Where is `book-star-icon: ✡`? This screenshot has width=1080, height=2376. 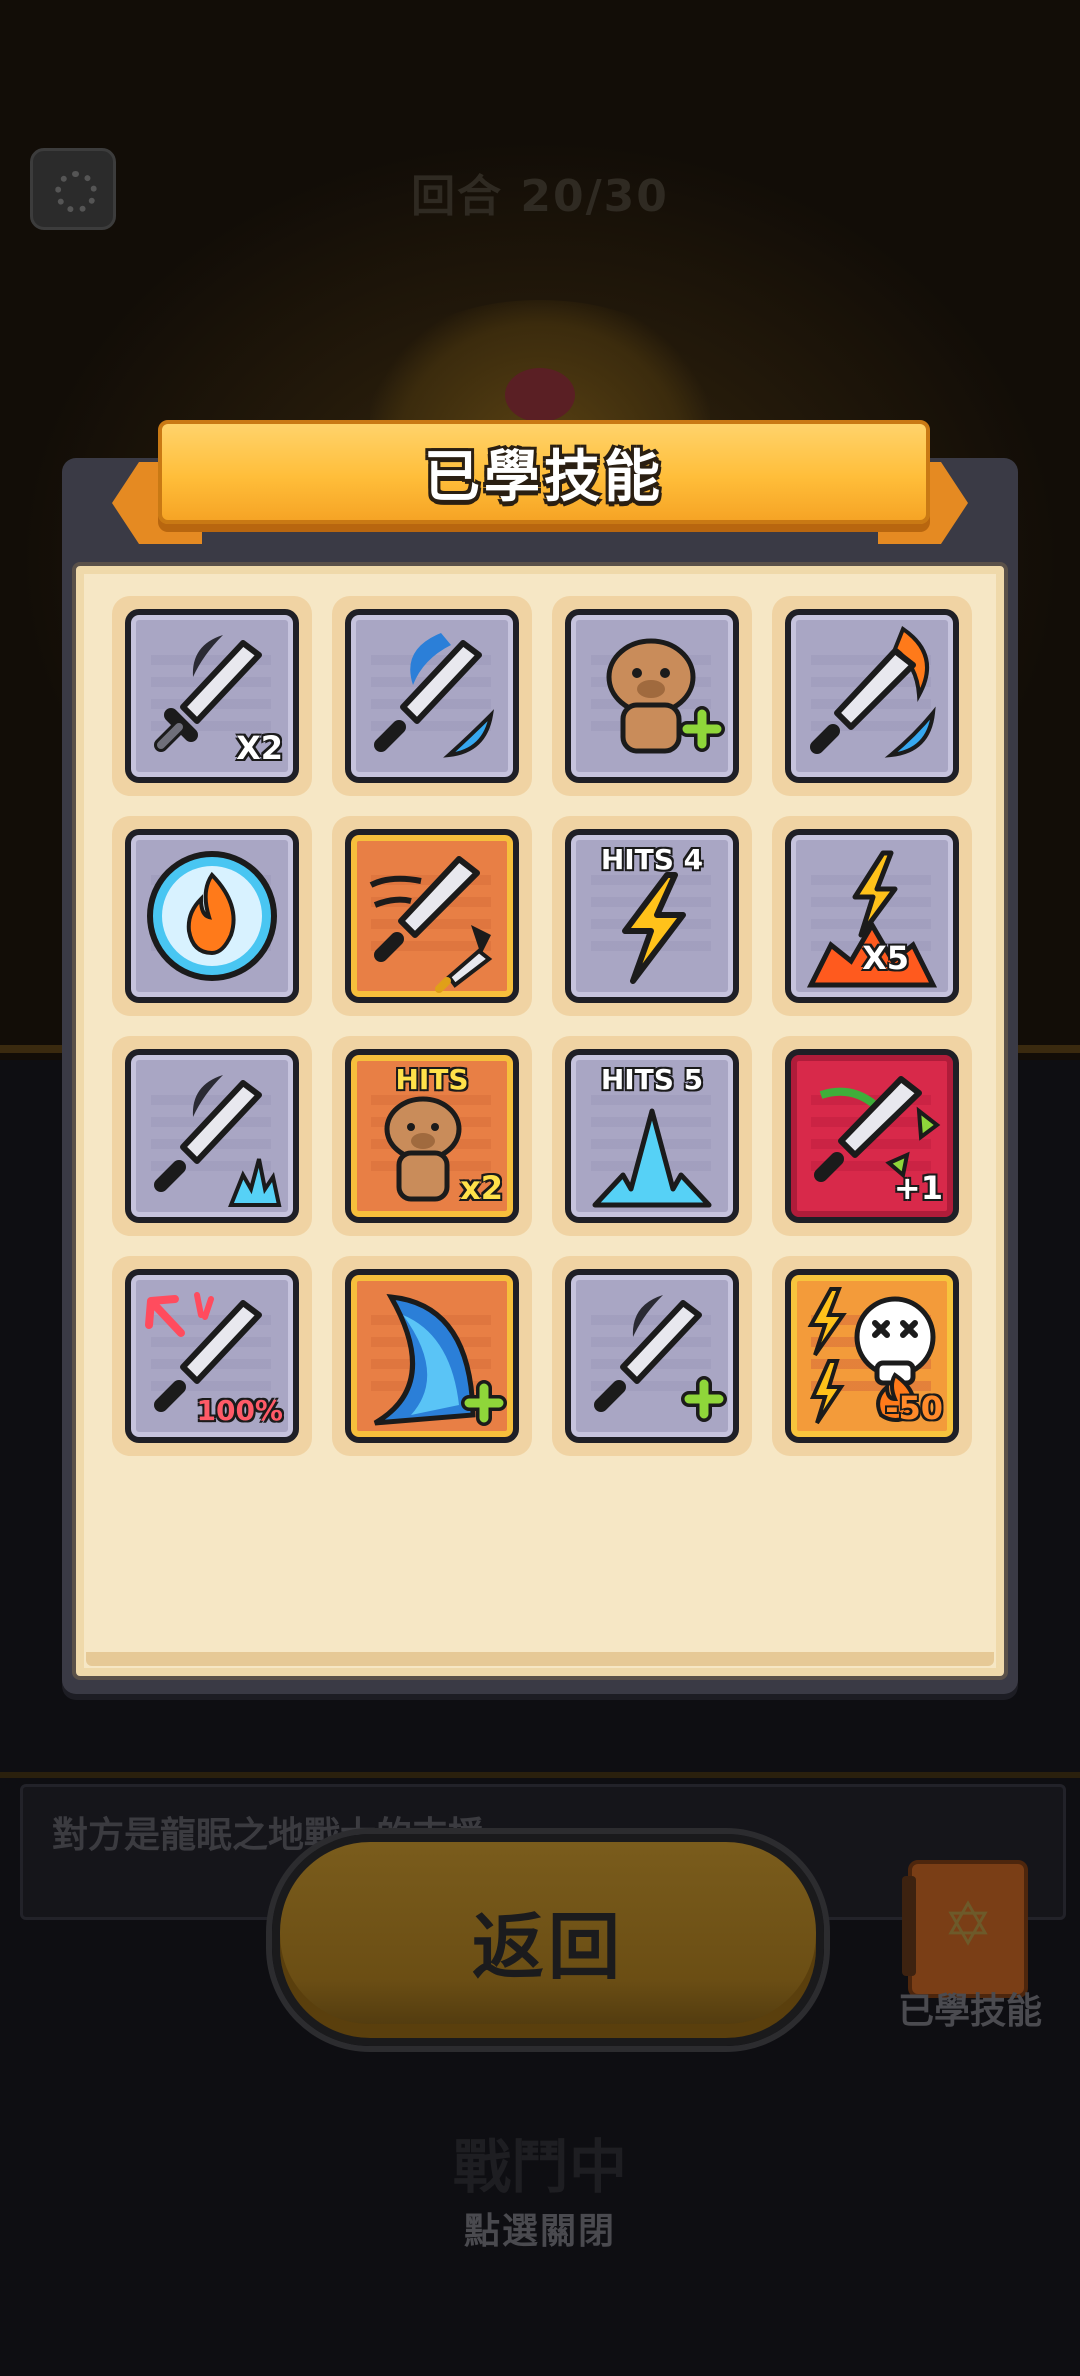
book-star-icon: ✡ is located at coordinates (968, 1925).